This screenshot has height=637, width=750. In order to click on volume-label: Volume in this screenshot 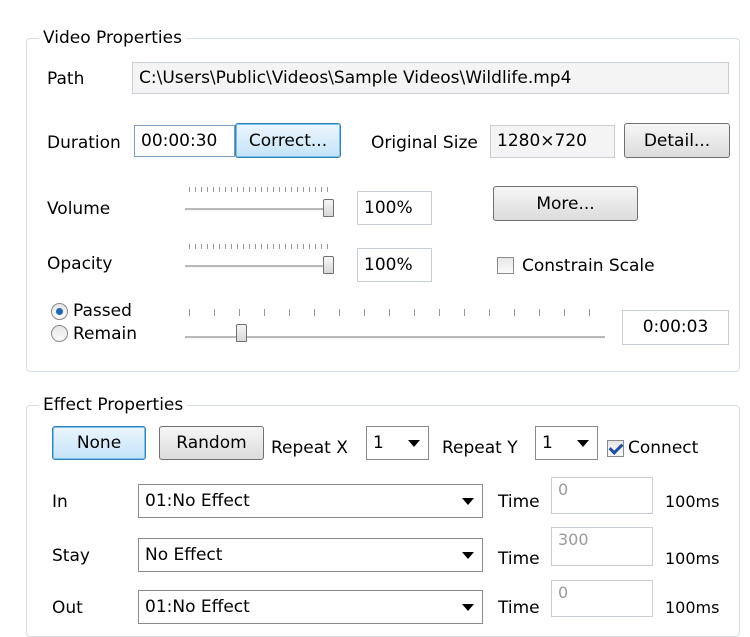, I will do `click(79, 209)`.